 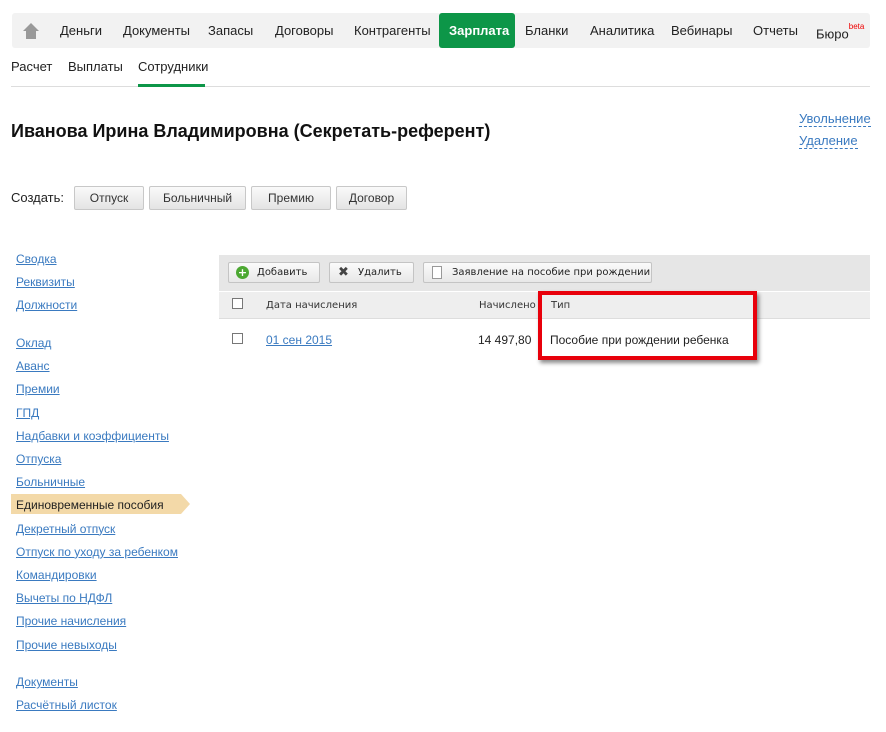 I want to click on nav-bureau: Бюроbeta, so click(x=840, y=30).